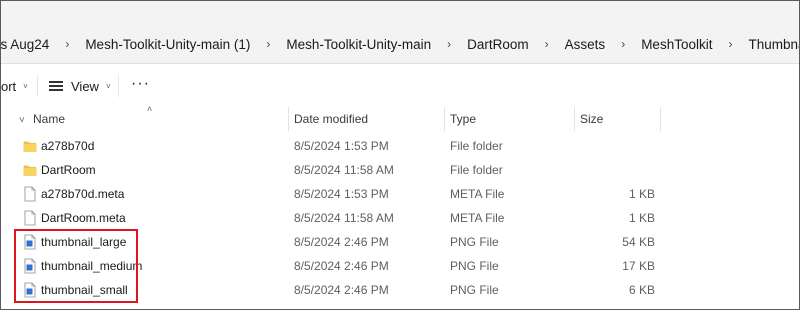  I want to click on sort-ascending-icon: ˄, so click(150, 109).